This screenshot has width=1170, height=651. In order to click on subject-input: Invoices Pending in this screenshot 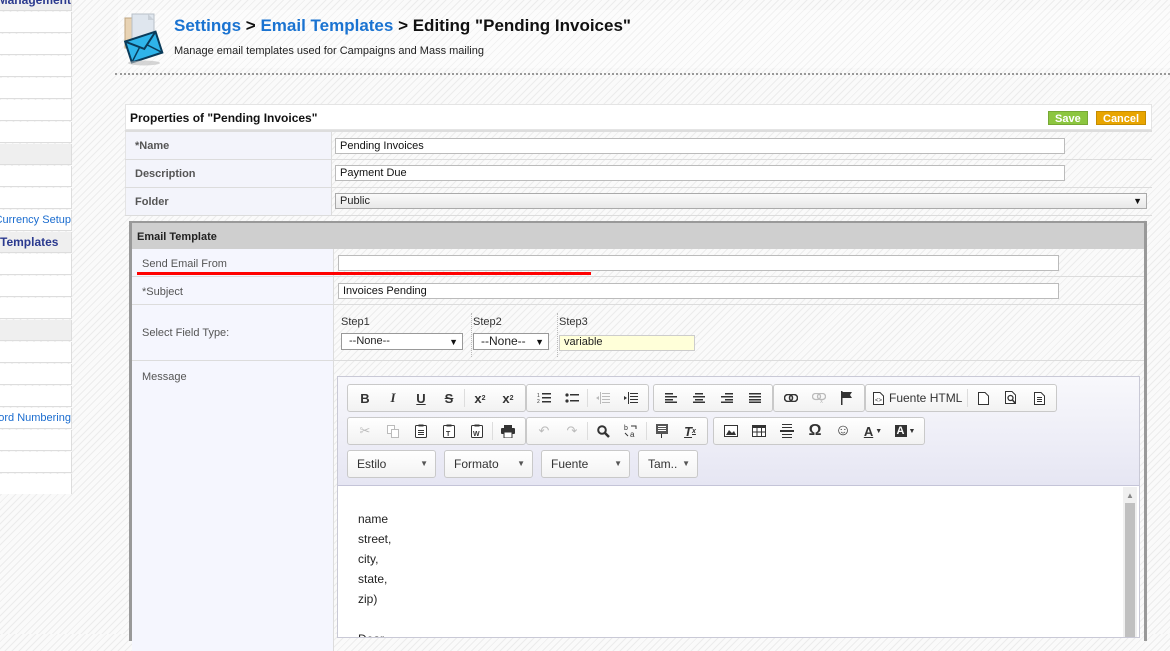, I will do `click(698, 291)`.